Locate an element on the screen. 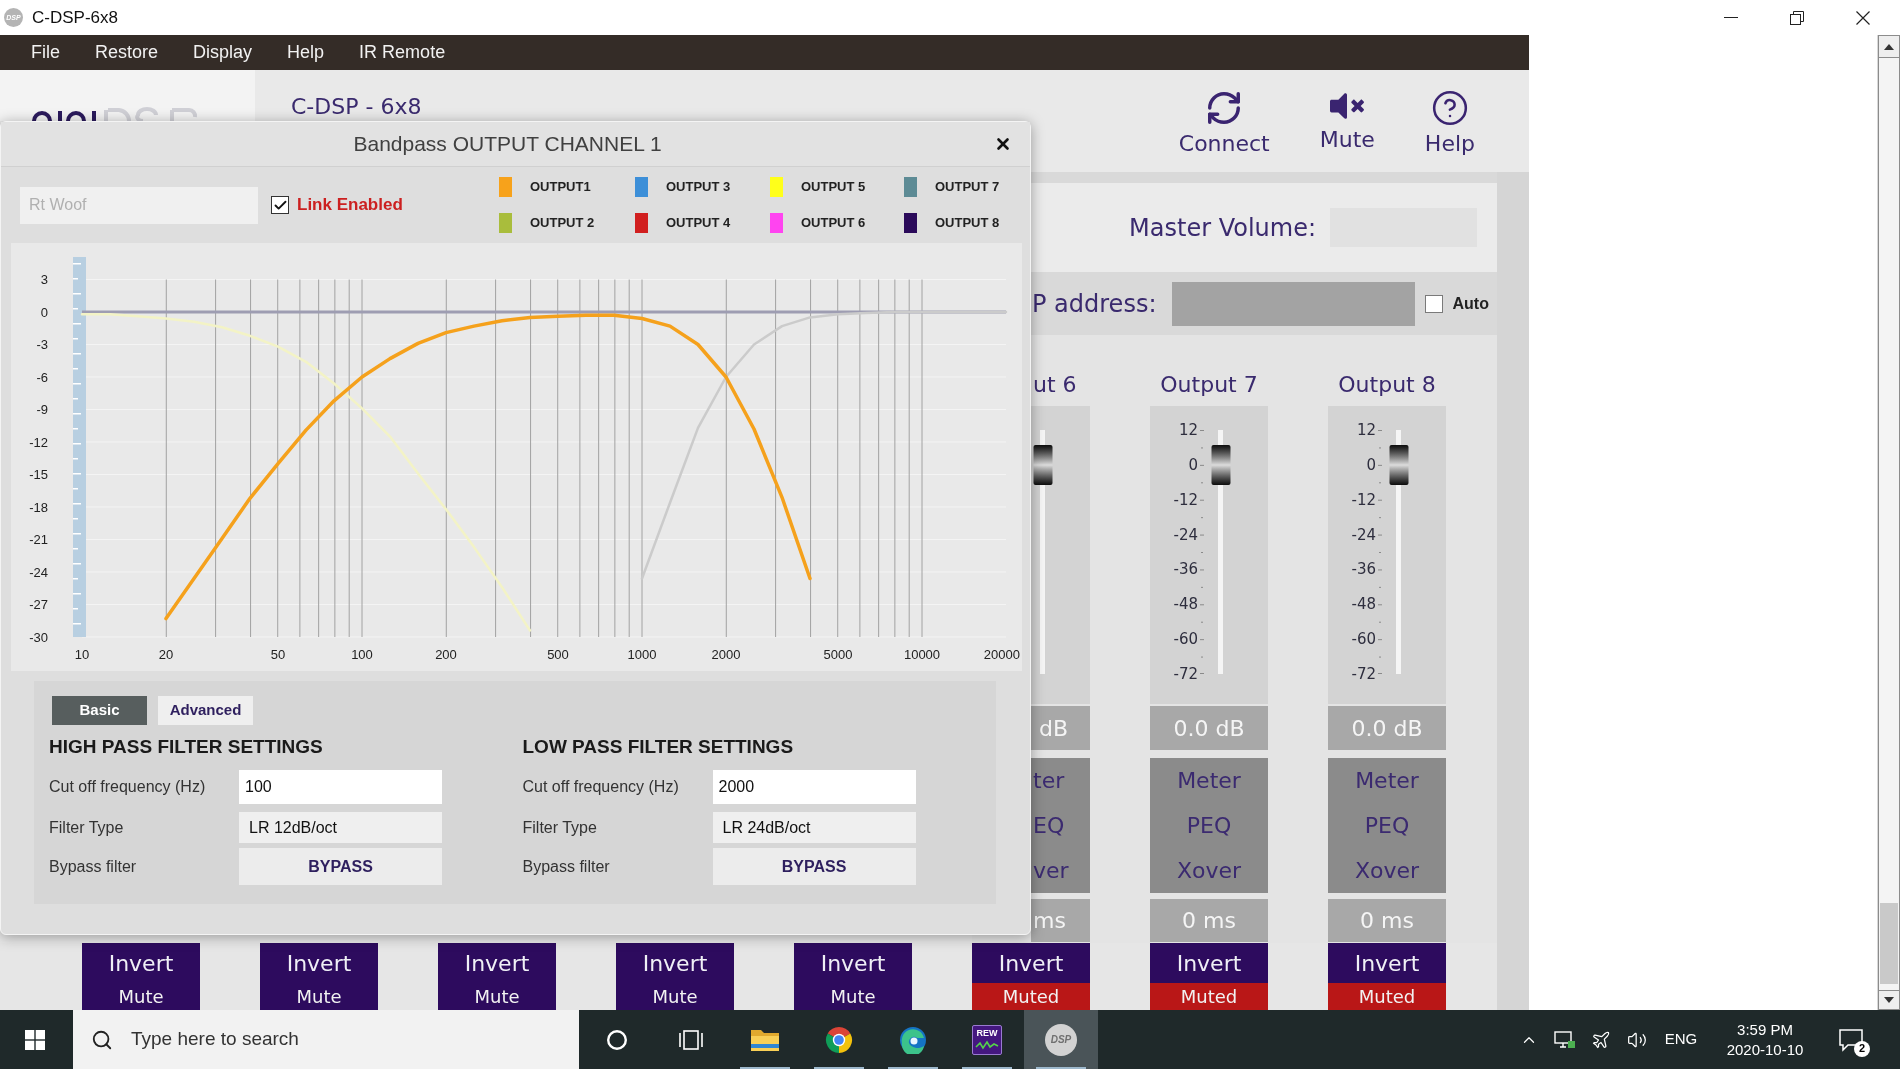  legend-label: OUTPUT 2 is located at coordinates (562, 223).